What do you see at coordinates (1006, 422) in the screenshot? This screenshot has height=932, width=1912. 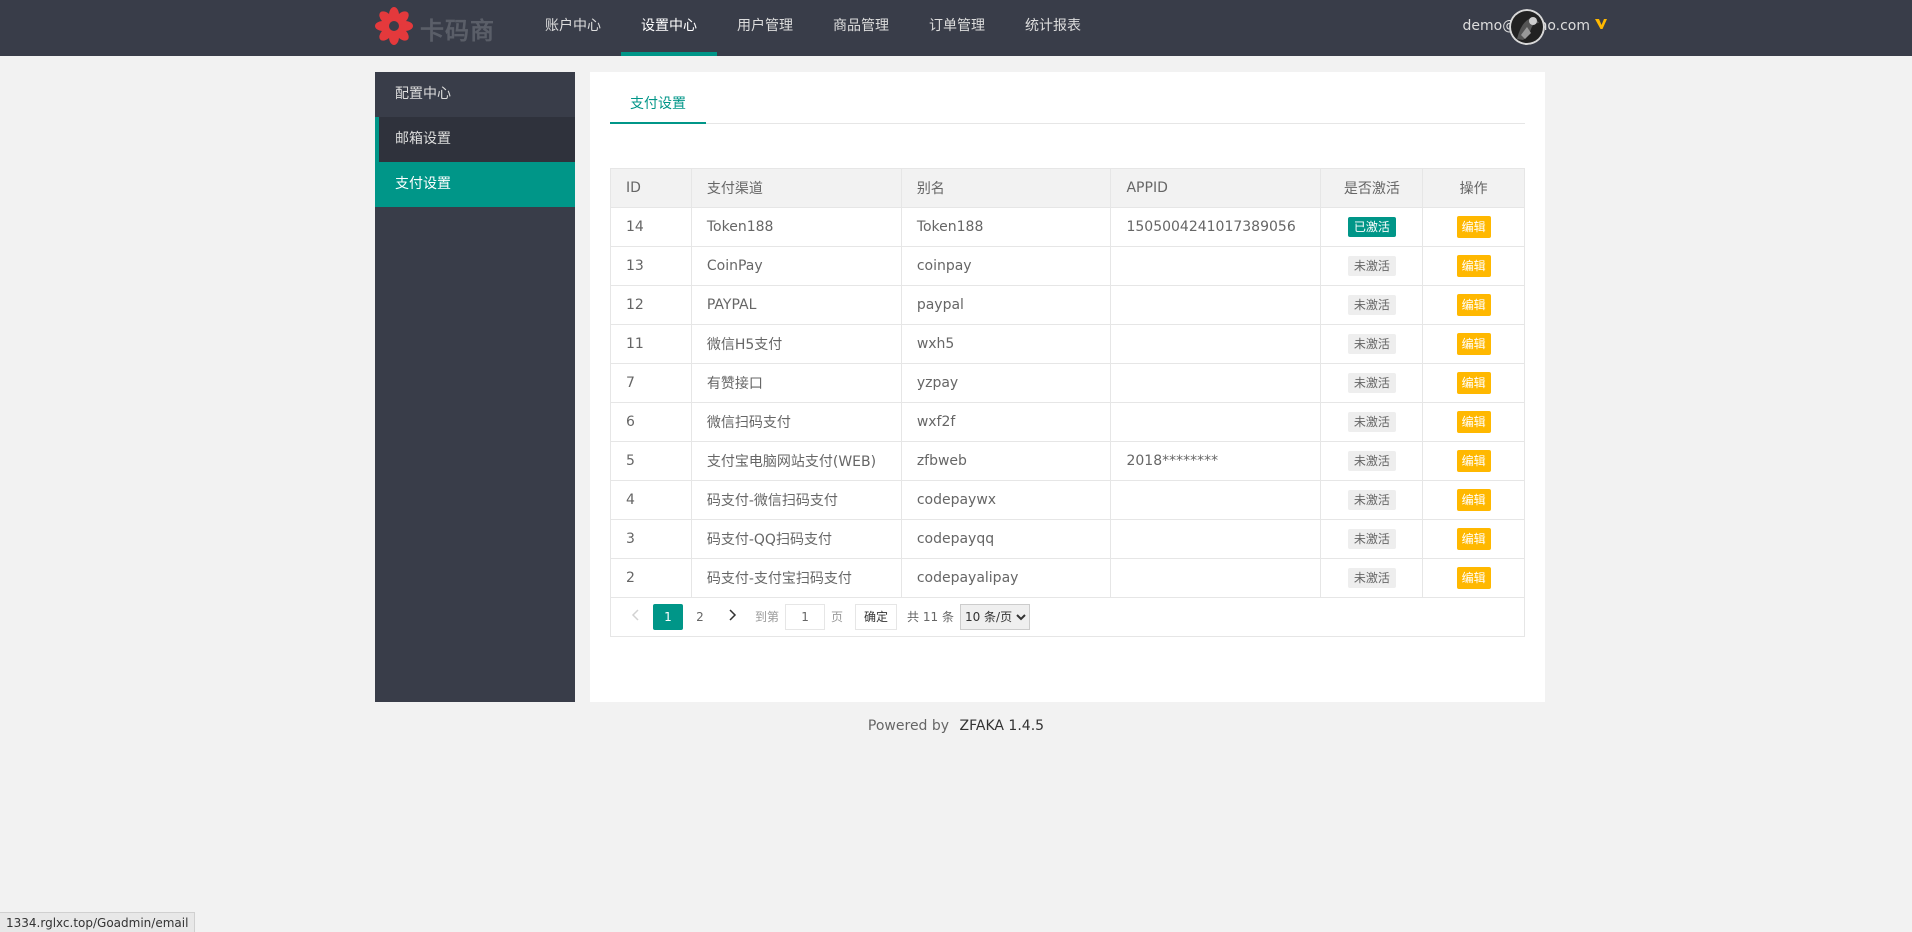 I see `cell-alias: wxf2f` at bounding box center [1006, 422].